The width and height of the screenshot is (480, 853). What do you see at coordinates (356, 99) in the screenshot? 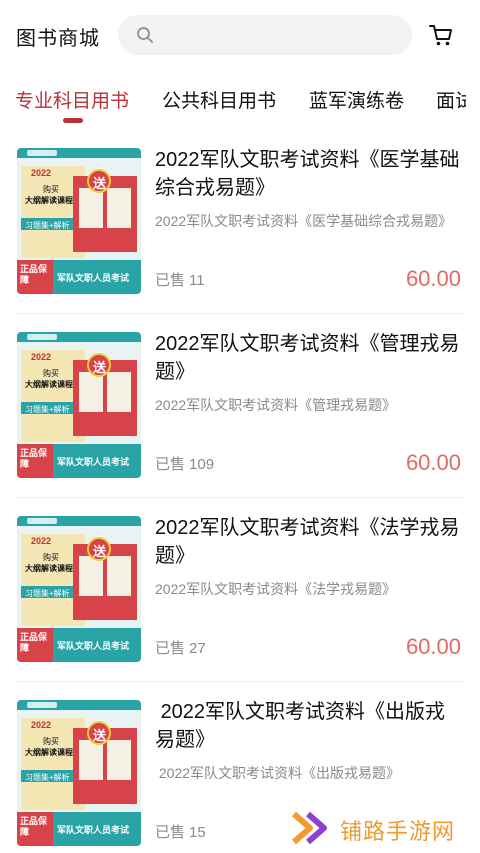
I see `tab-blue-army-exam: 蓝军演练卷` at bounding box center [356, 99].